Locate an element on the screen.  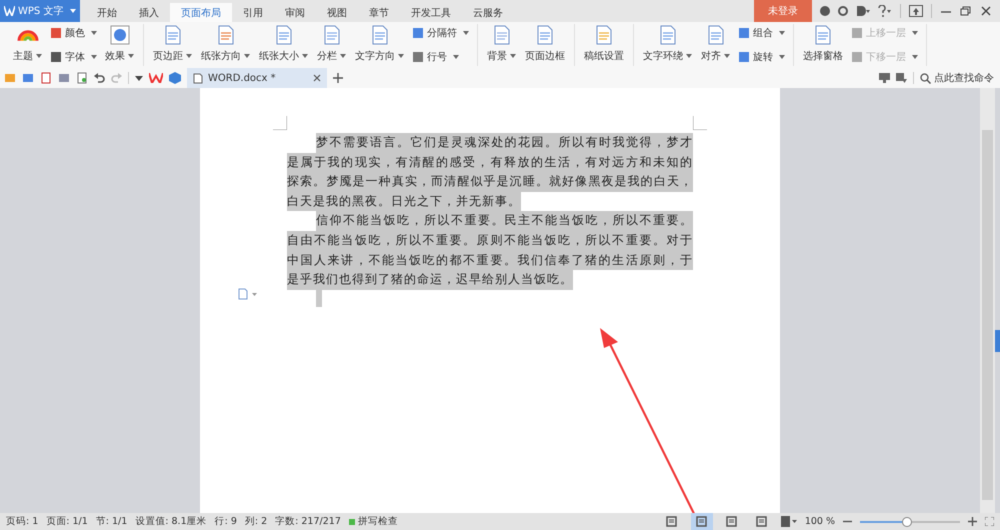
cube-icon is located at coordinates (175, 78).